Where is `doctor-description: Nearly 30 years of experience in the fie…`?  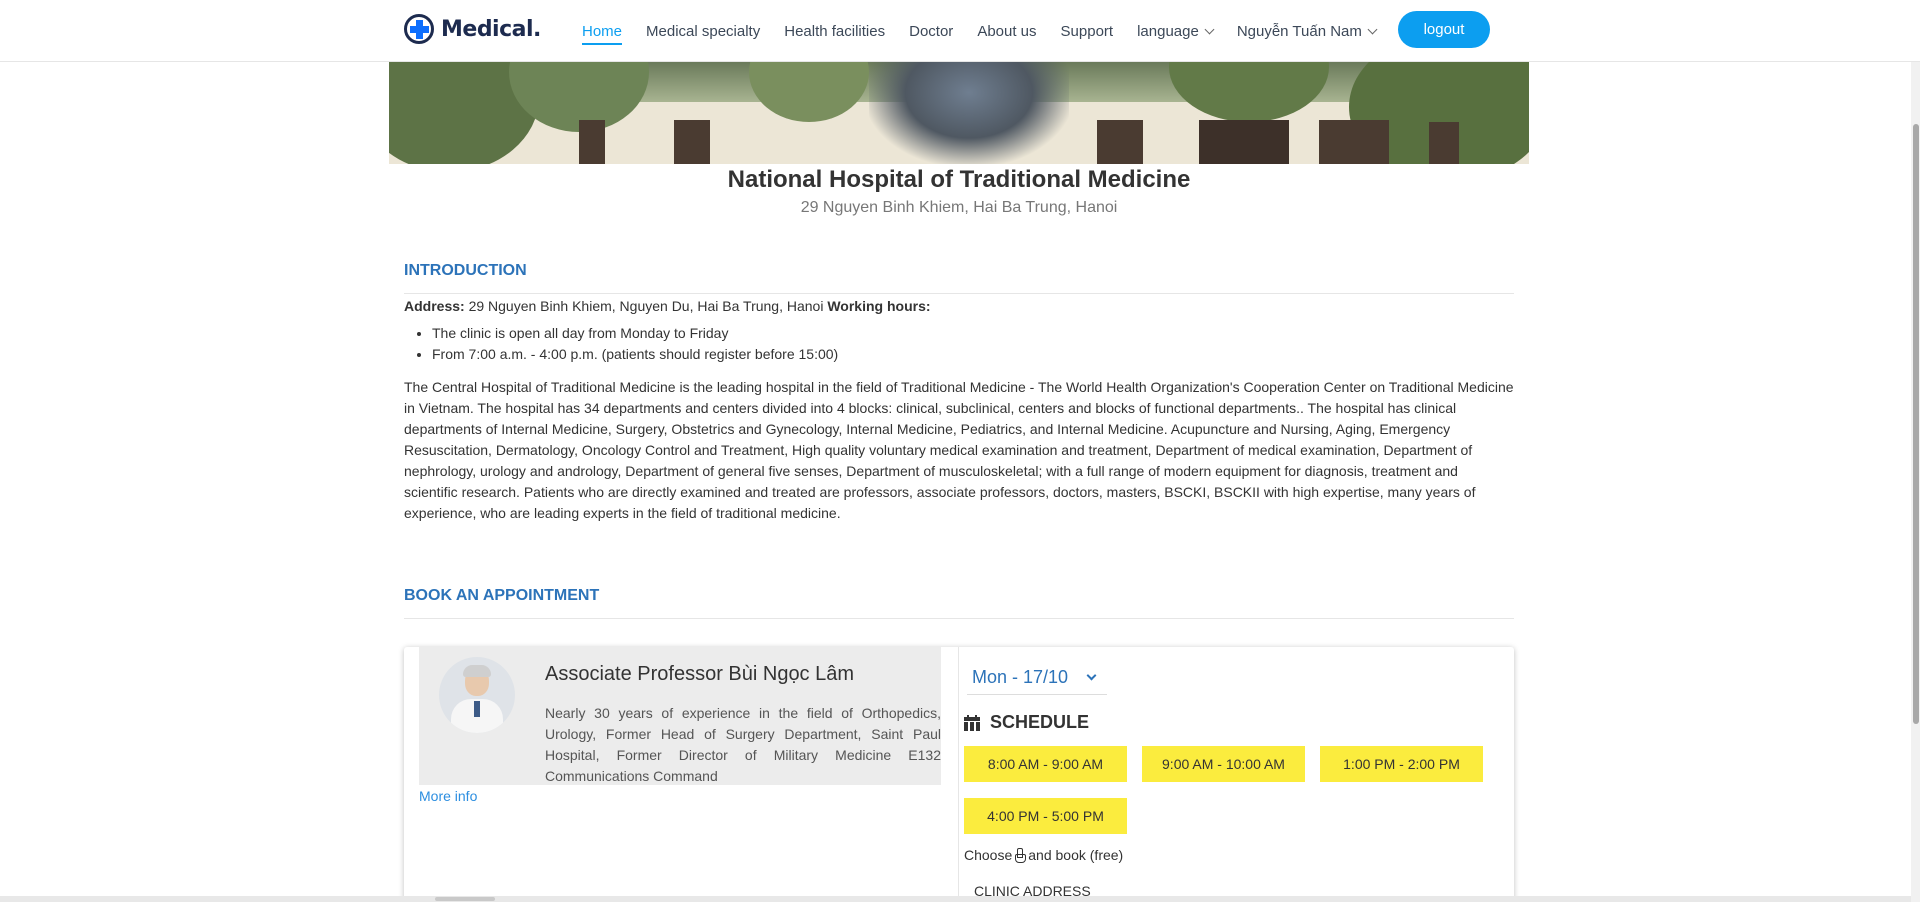 doctor-description: Nearly 30 years of experience in the fie… is located at coordinates (743, 744).